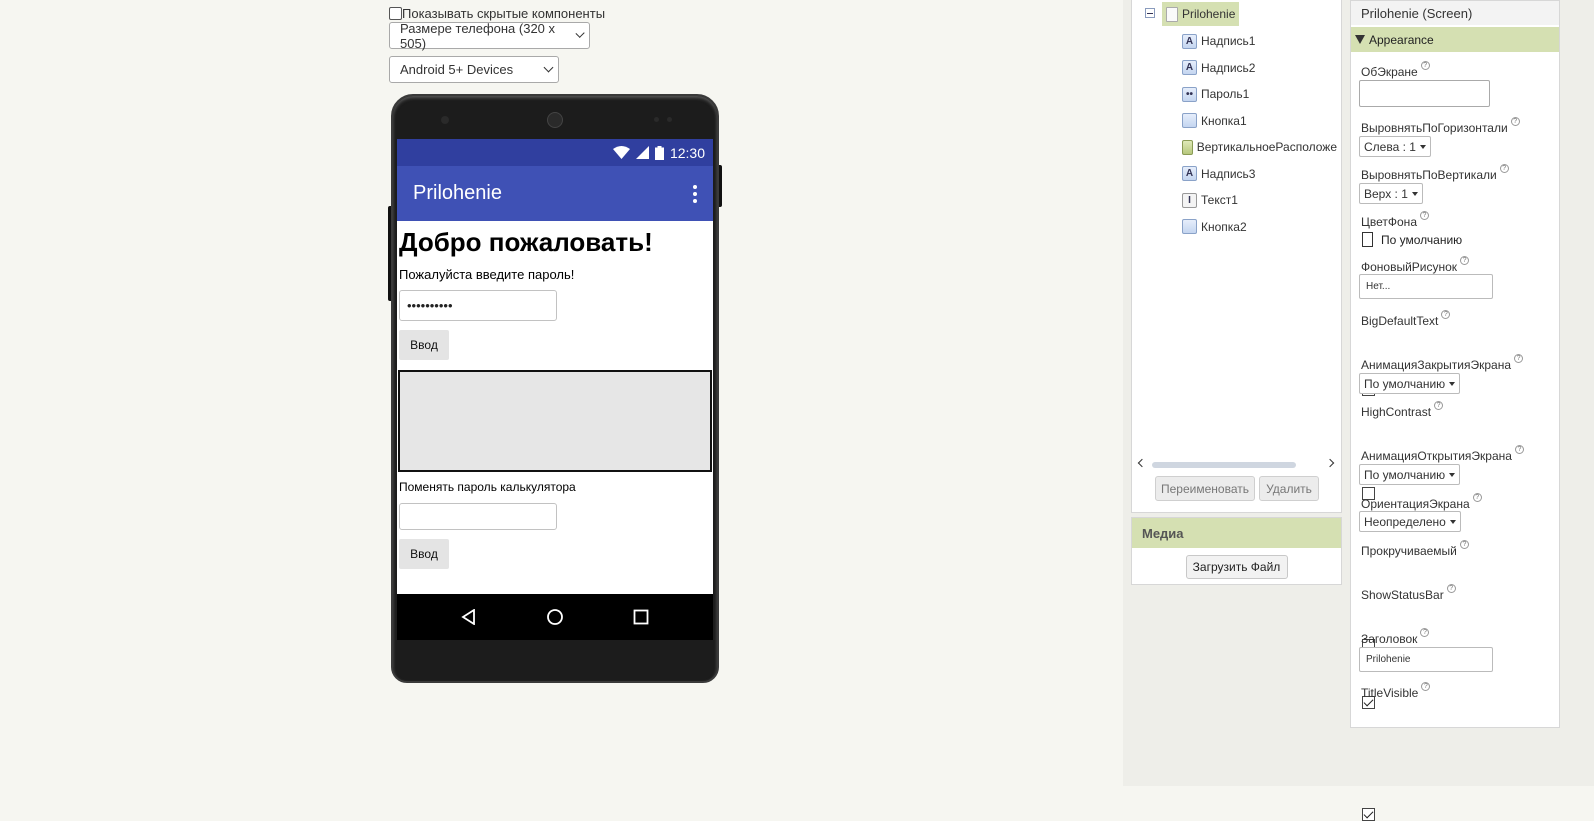 The width and height of the screenshot is (1594, 821). I want to click on more-options-icon, so click(695, 193).